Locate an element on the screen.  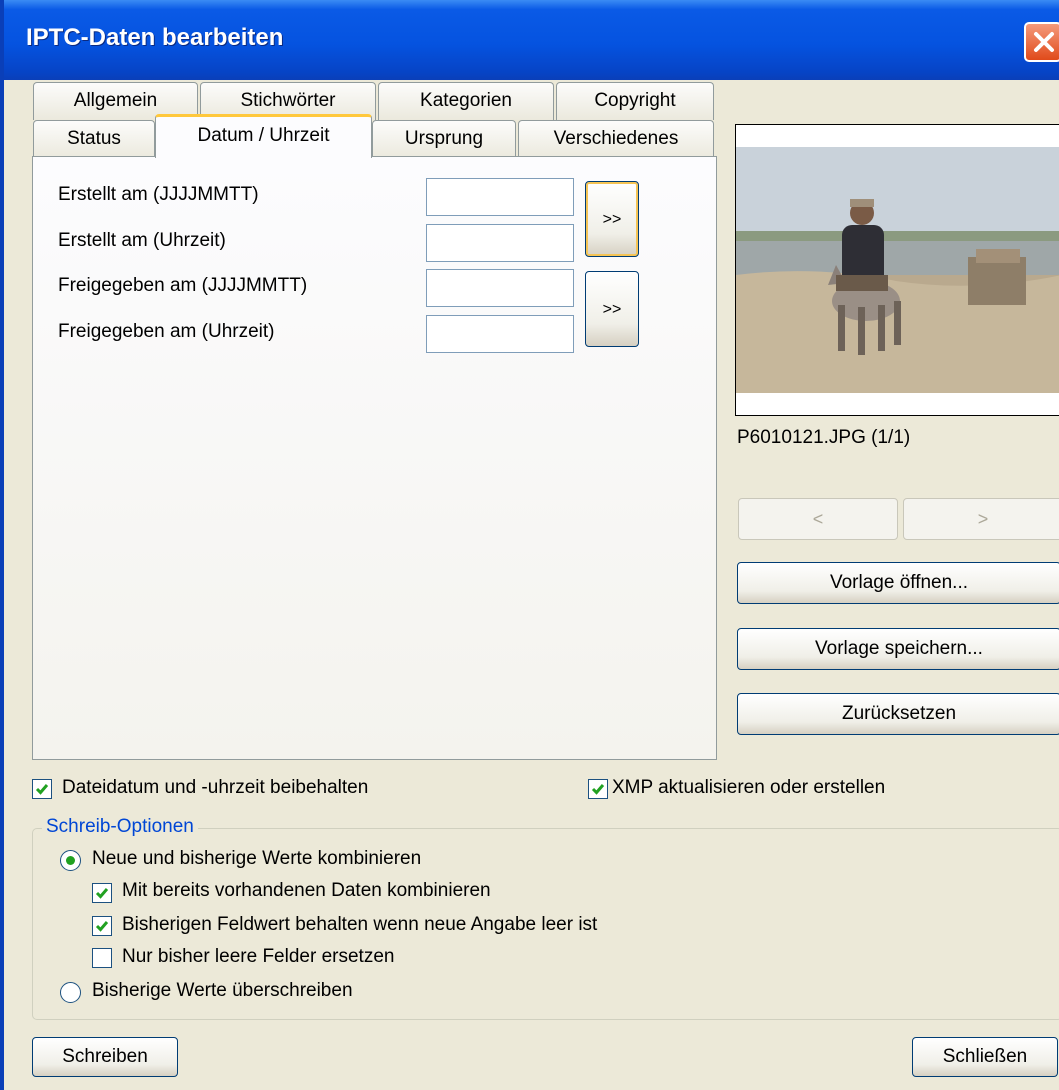
next-image-button: > is located at coordinates (981, 519).